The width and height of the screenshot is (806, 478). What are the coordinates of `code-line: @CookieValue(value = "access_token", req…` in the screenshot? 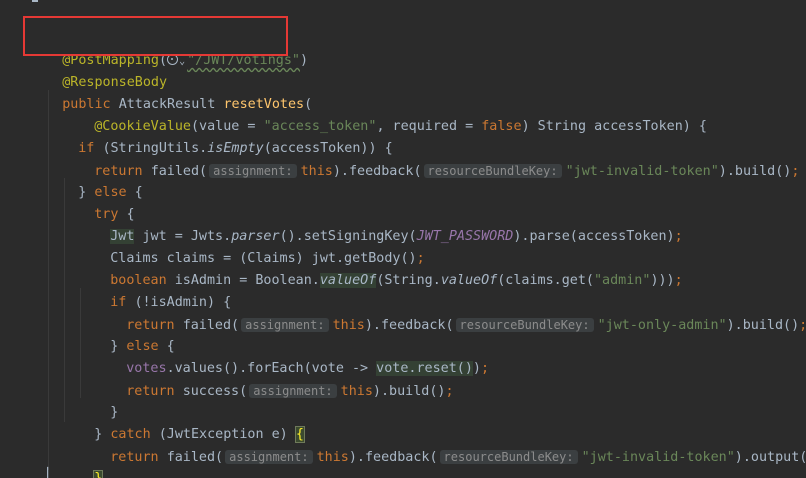 It's located at (434, 114).